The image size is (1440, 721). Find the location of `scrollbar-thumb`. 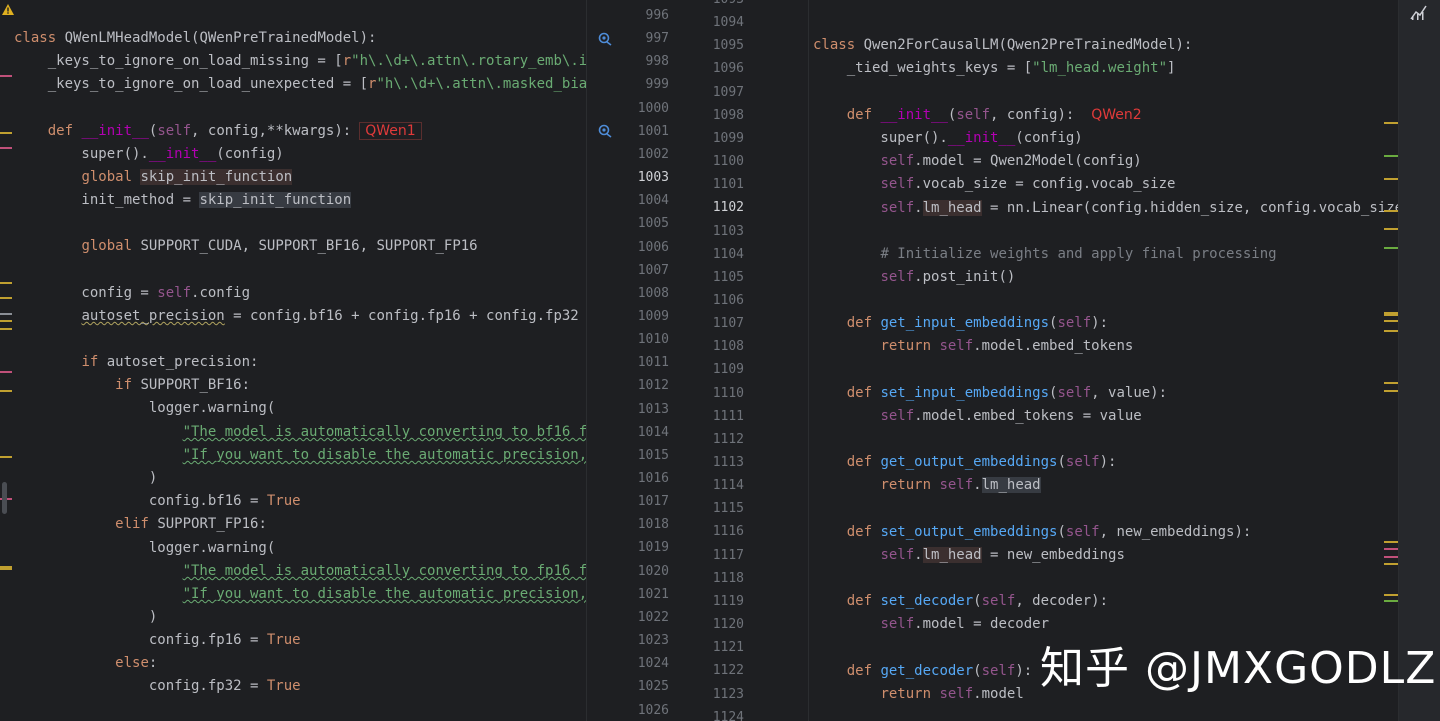

scrollbar-thumb is located at coordinates (4, 498).